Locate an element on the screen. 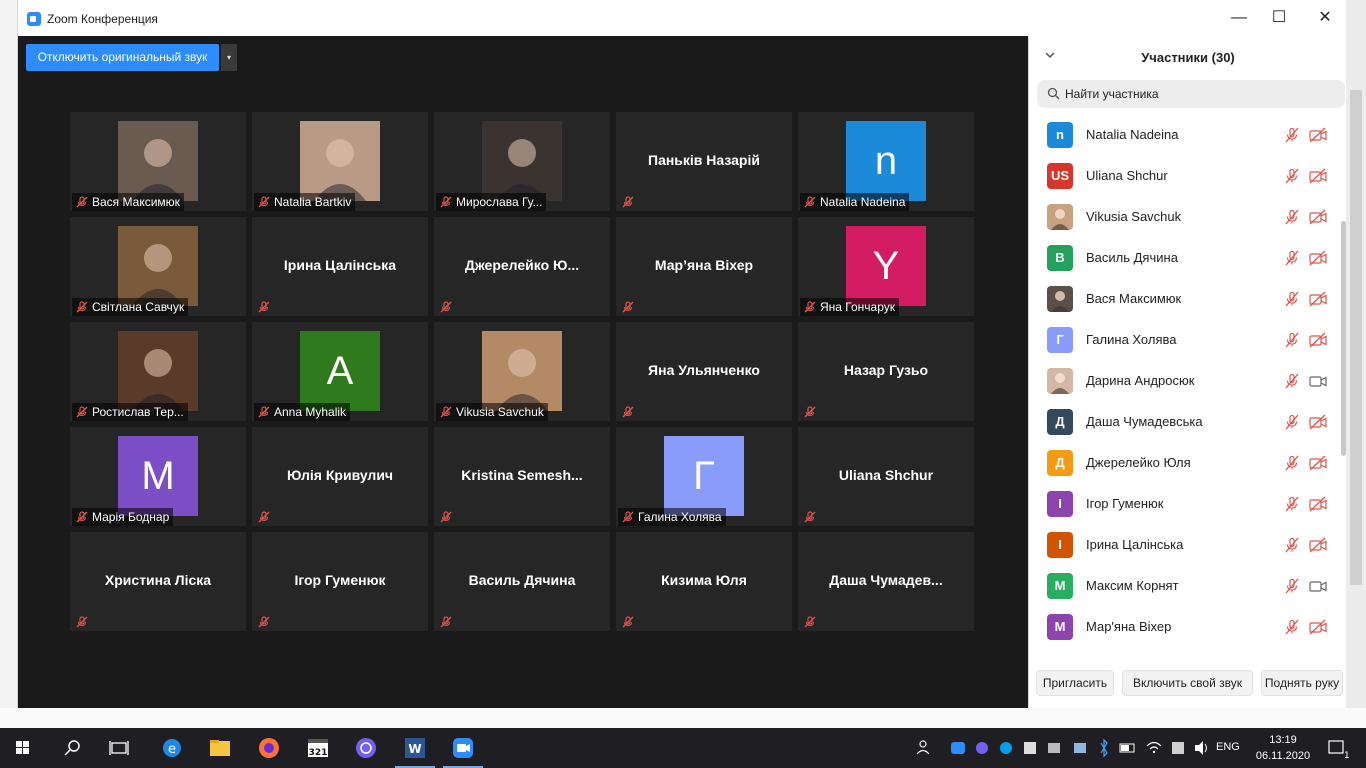 This screenshot has height=768, width=1366. video-tile: Y Яна Гончарук is located at coordinates (886, 266).